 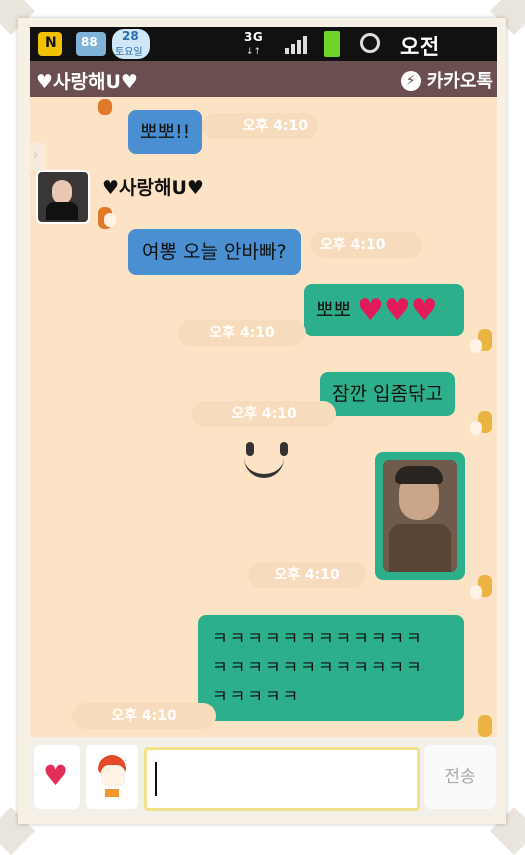 I want to click on my-emoticon-icon, so click(x=485, y=726).